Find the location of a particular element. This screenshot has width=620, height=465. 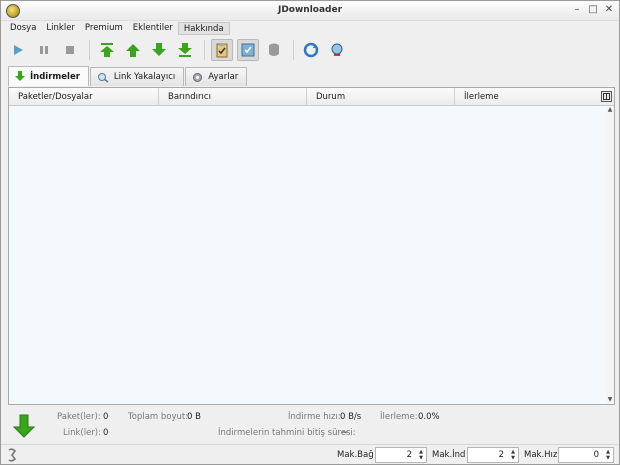

auto-reconnect-icon is located at coordinates (248, 50).